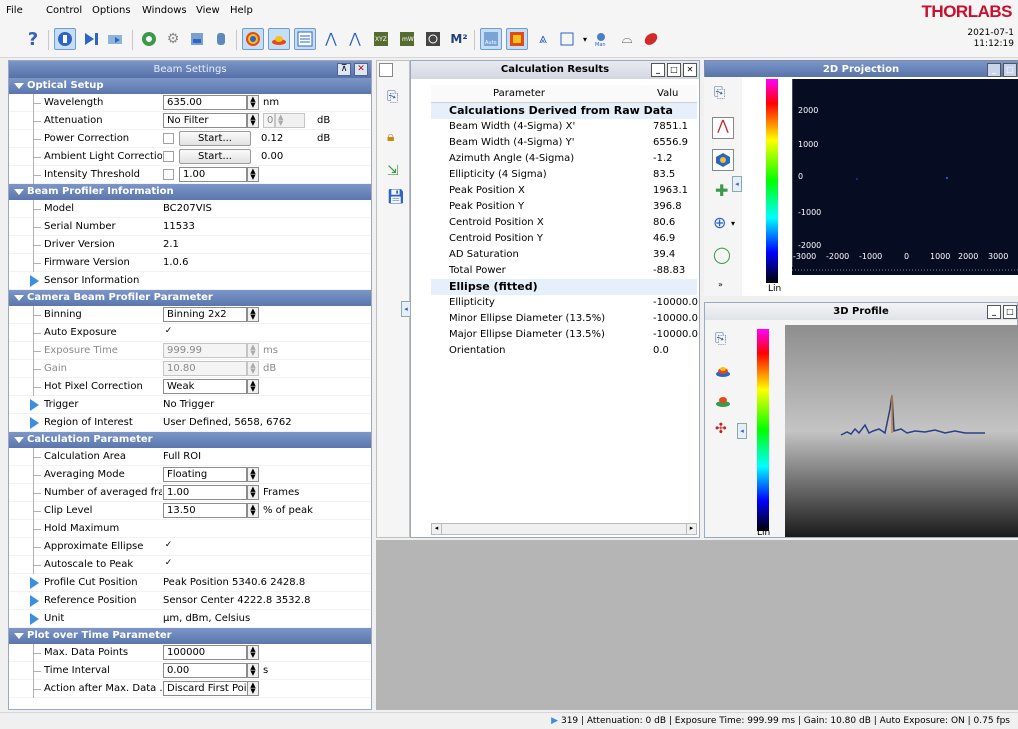 The width and height of the screenshot is (1018, 729). I want to click on menu-options: Options, so click(111, 10).